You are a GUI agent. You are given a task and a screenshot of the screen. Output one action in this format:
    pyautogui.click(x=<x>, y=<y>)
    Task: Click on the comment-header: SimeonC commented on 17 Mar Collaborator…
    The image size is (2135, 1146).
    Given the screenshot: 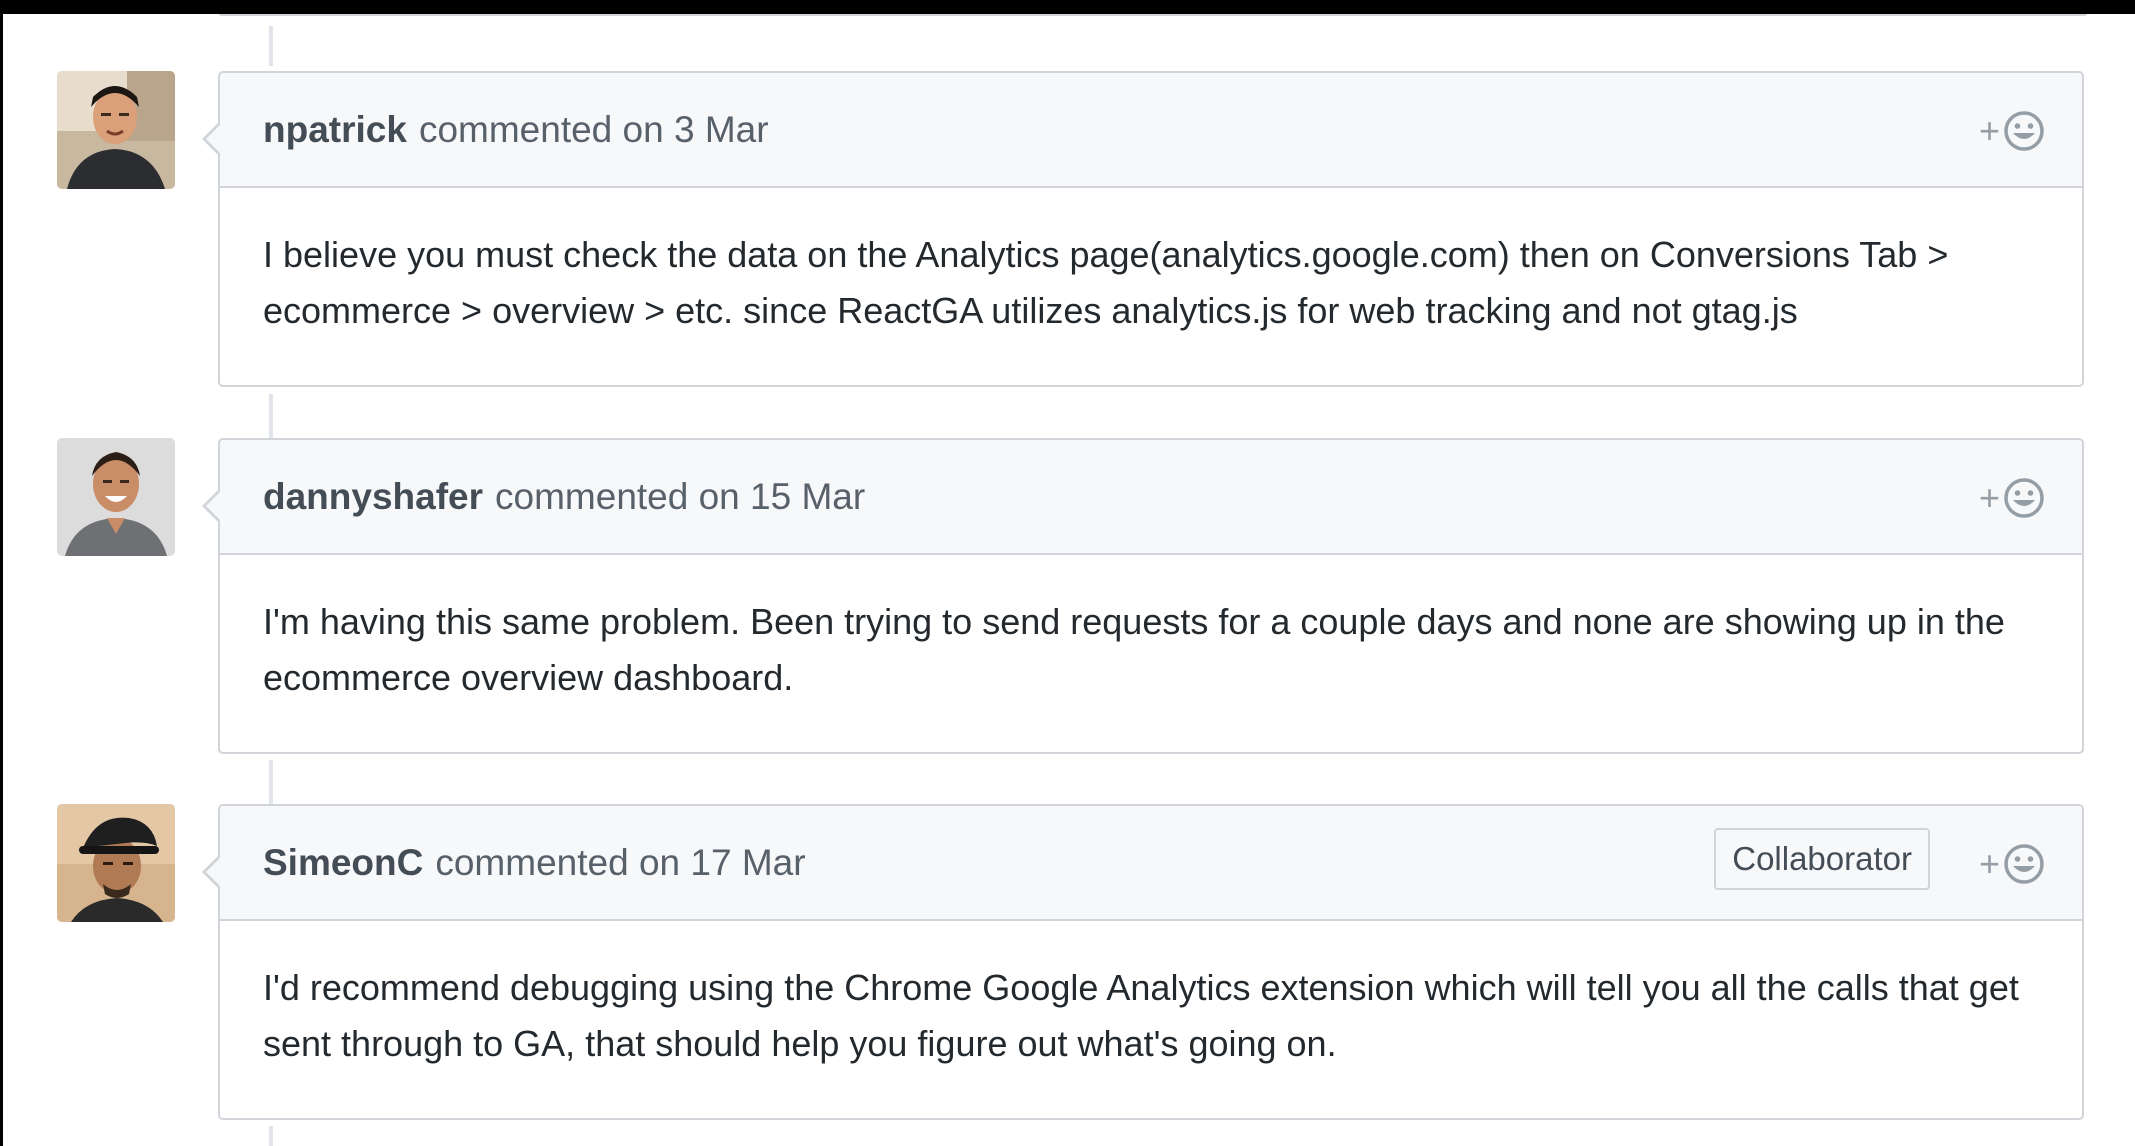 What is the action you would take?
    pyautogui.click(x=1151, y=863)
    